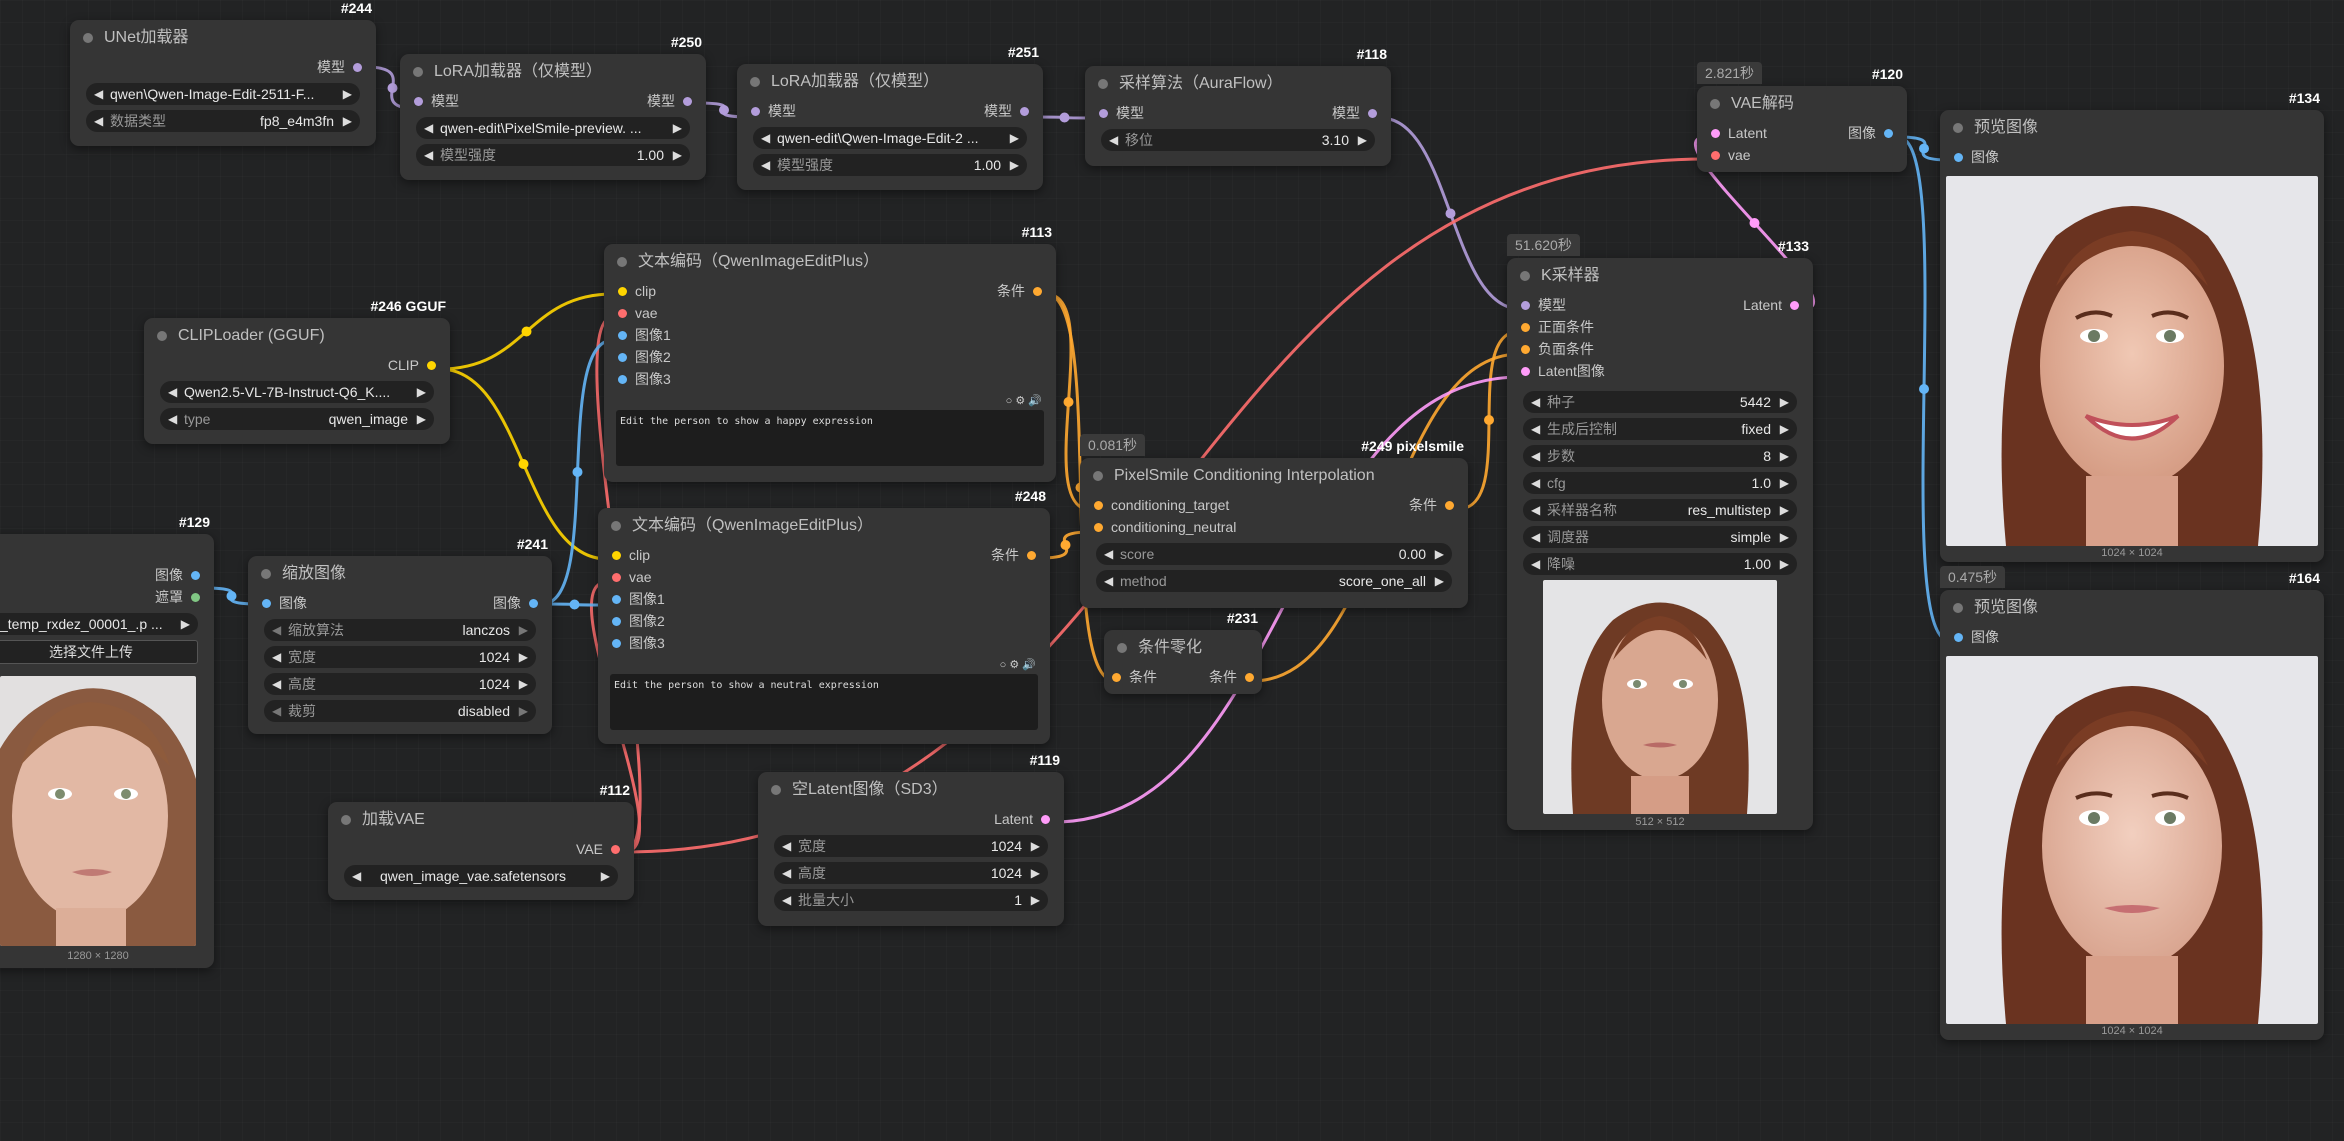  Describe the element at coordinates (637, 291) in the screenshot. I see `input-clip: clip` at that location.